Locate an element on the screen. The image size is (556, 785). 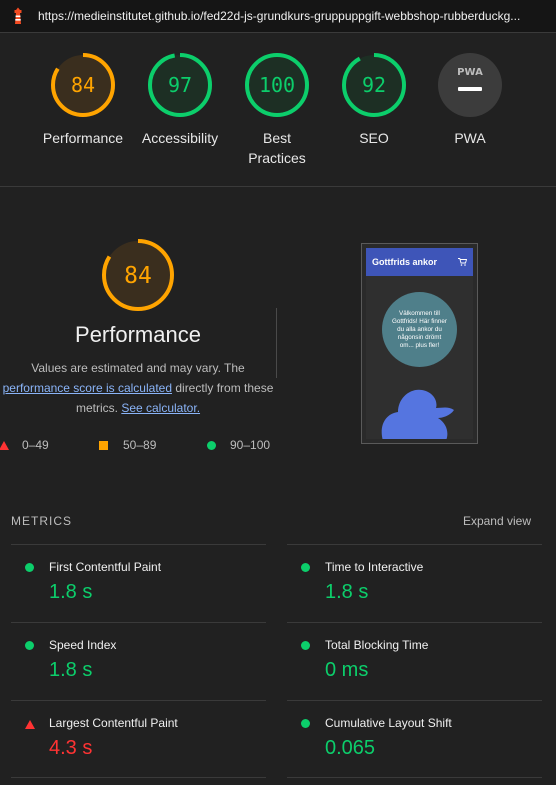
gauge-label: PWA is located at coordinates (470, 138).